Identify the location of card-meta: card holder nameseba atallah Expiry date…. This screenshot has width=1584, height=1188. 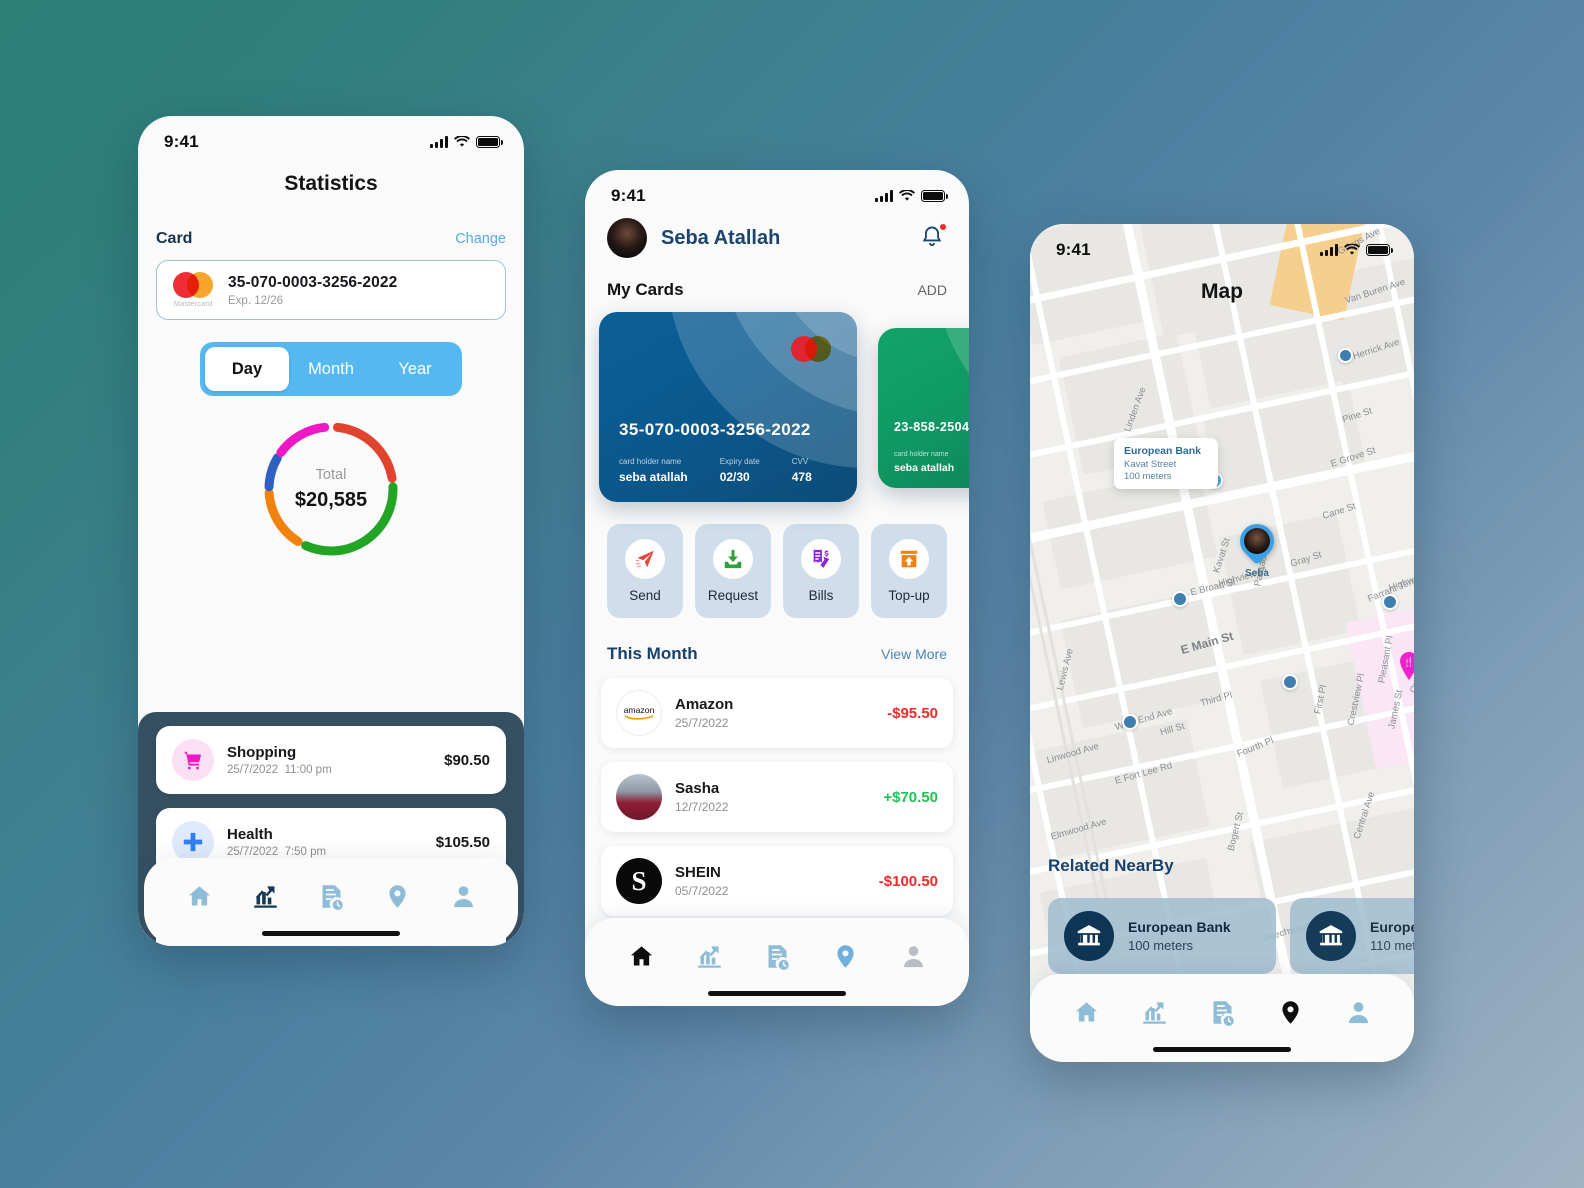
(924, 462).